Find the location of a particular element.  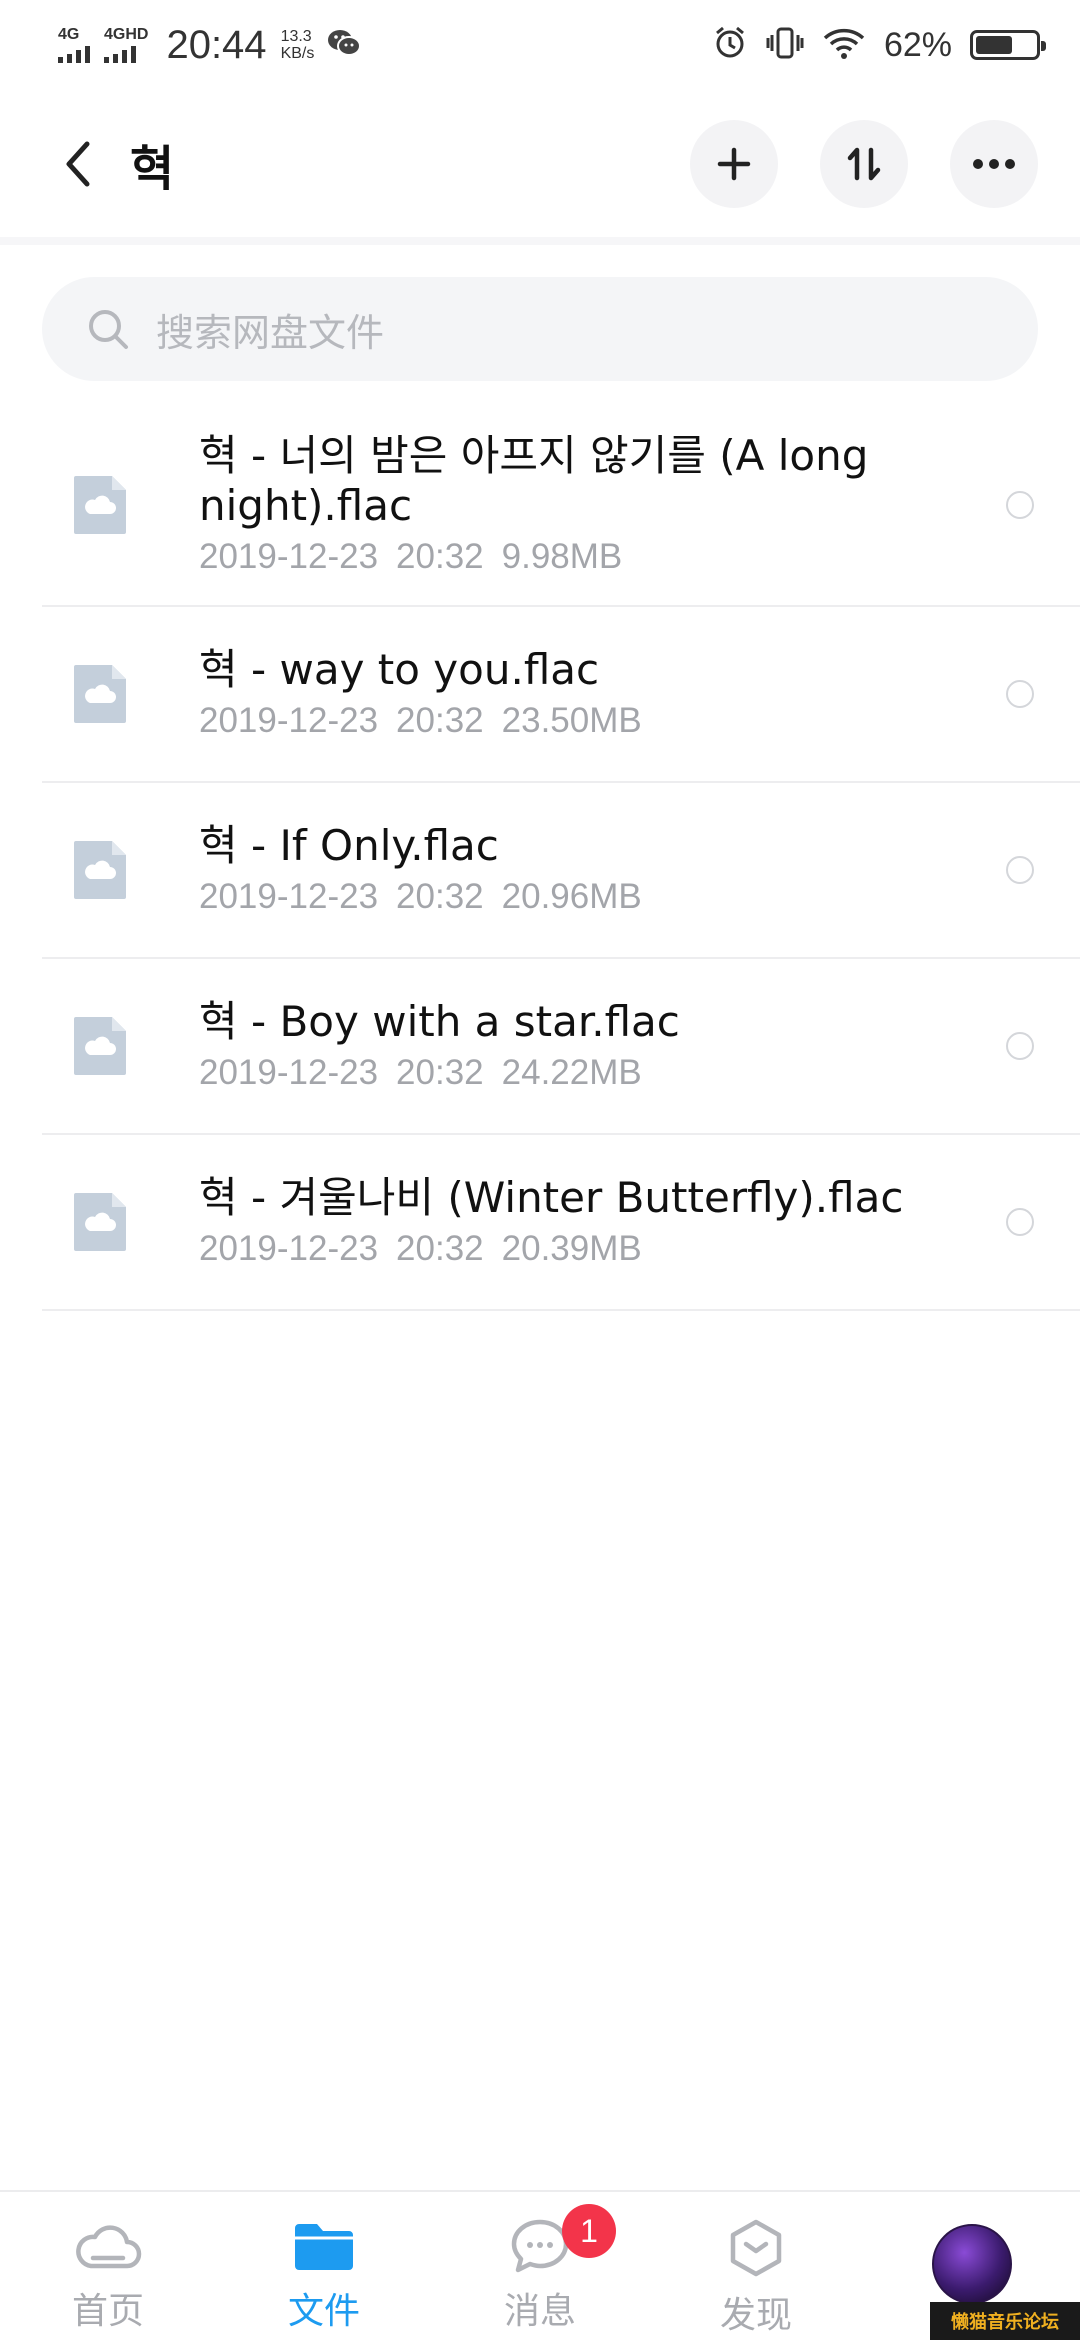

battery-icon is located at coordinates (1008, 45).